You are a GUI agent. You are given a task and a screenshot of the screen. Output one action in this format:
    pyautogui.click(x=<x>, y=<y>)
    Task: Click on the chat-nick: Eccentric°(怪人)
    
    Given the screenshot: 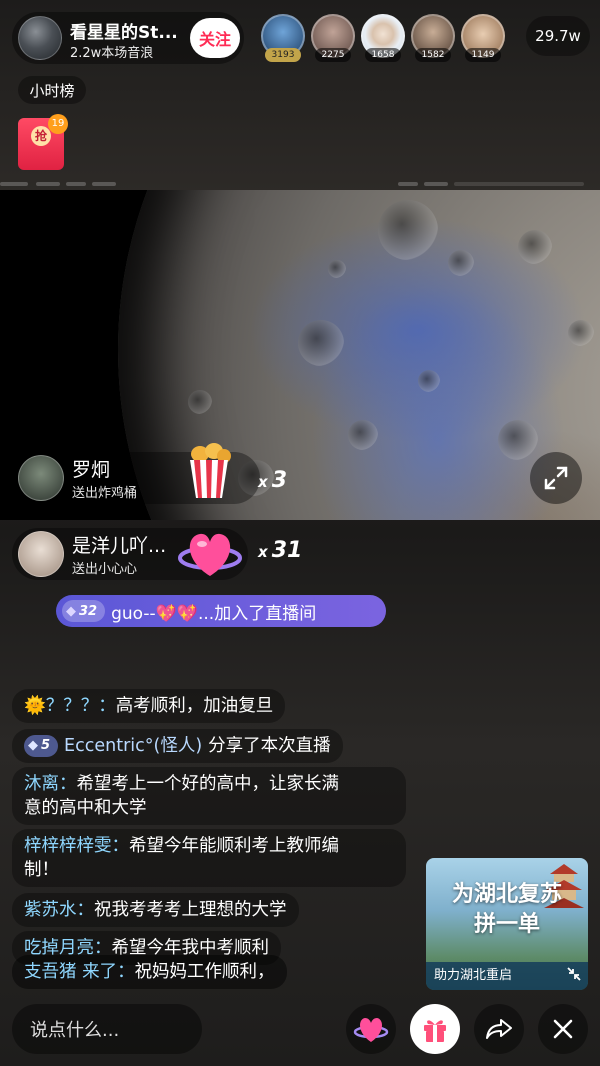 What is the action you would take?
    pyautogui.click(x=133, y=746)
    